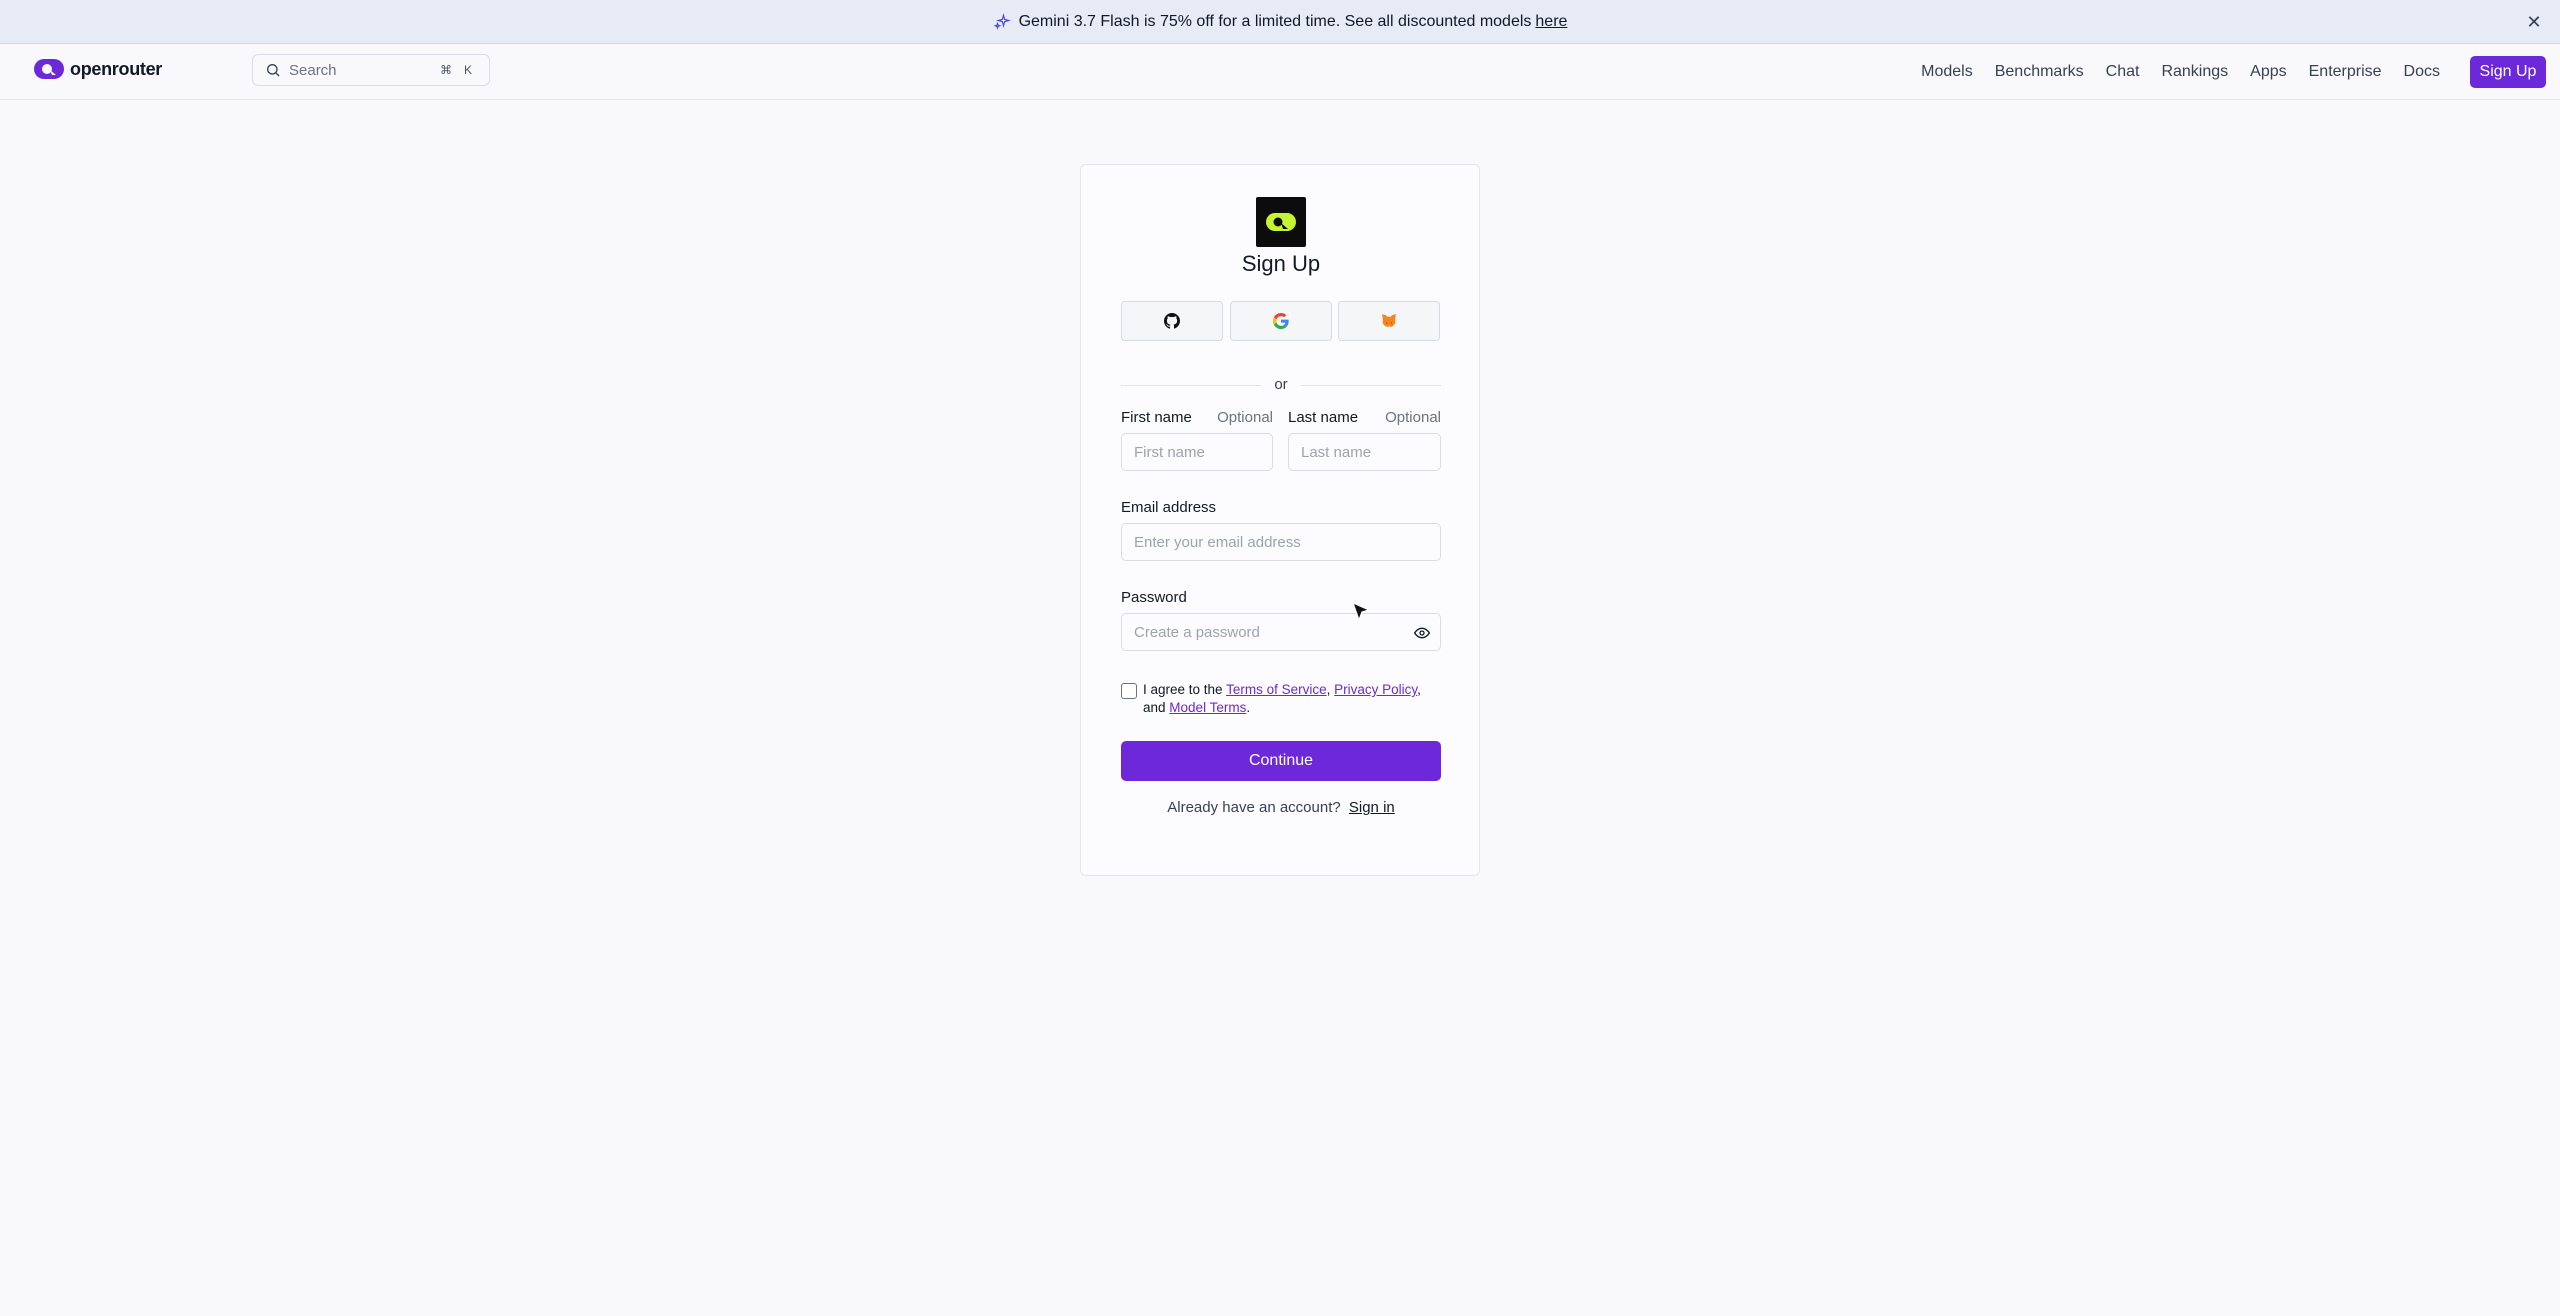 This screenshot has height=1316, width=2560. I want to click on password-label: Password, so click(1154, 597).